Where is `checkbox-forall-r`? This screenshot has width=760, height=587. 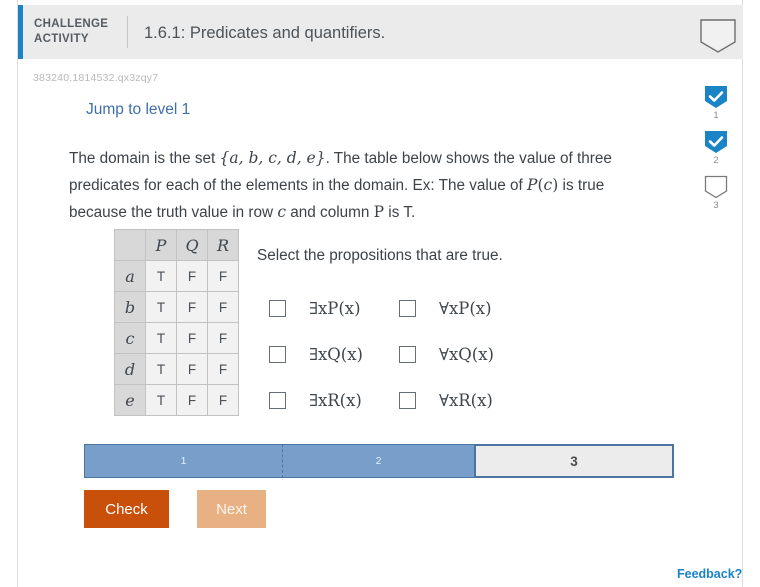
checkbox-forall-r is located at coordinates (407, 400).